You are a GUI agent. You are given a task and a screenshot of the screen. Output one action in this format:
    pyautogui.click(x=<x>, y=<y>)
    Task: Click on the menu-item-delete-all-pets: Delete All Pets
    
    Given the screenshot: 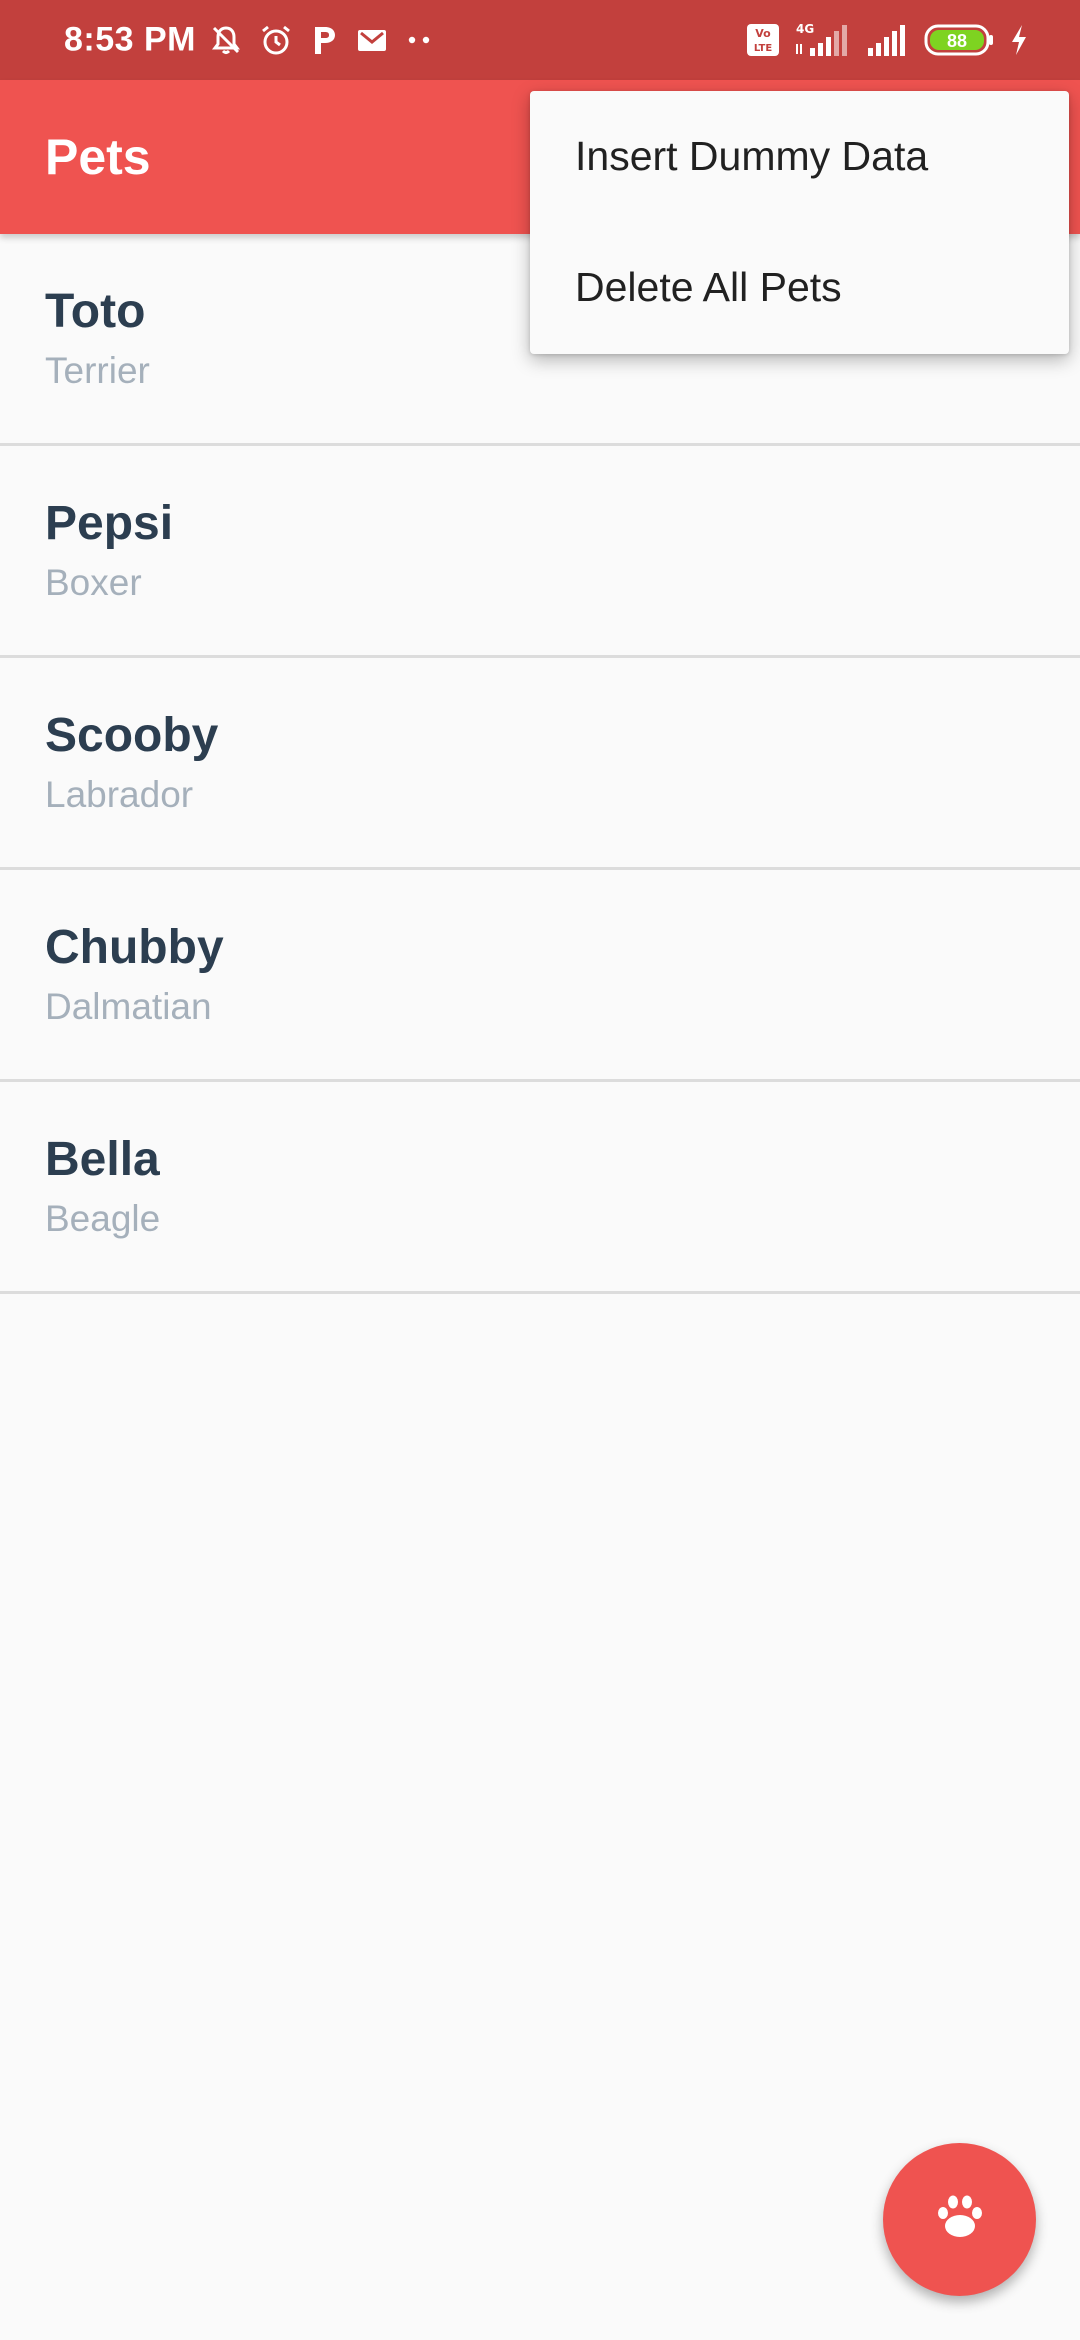 What is the action you would take?
    pyautogui.click(x=799, y=287)
    